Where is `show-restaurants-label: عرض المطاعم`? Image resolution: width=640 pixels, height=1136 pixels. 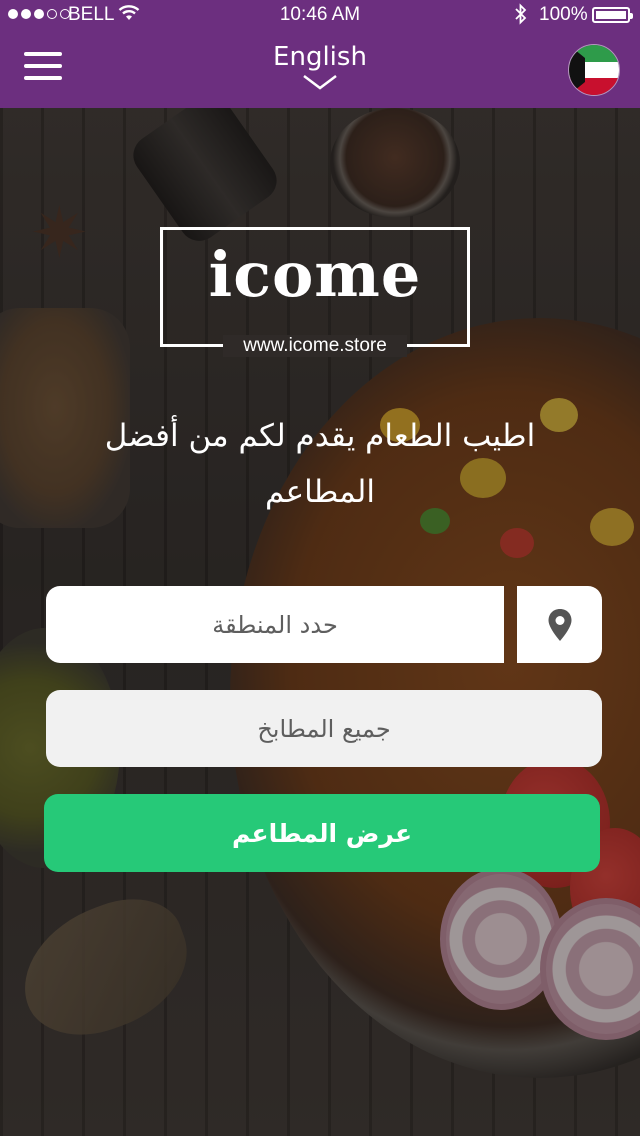
show-restaurants-label: عرض المطاعم is located at coordinates (322, 833).